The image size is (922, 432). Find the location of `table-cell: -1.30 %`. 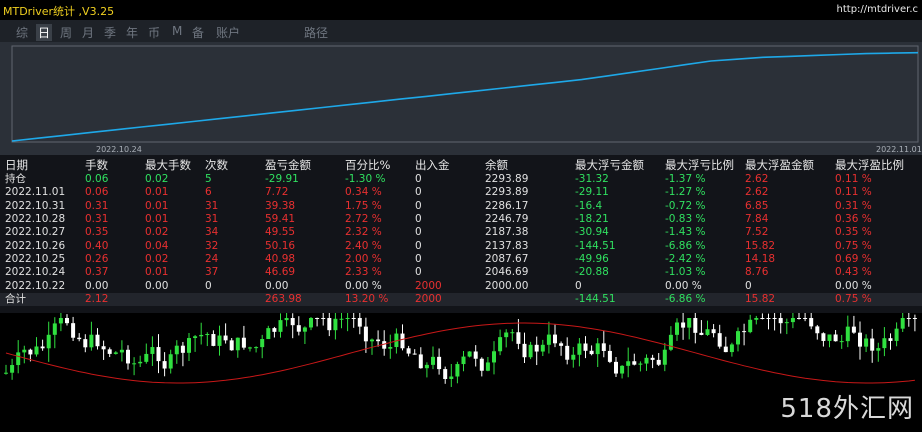

table-cell: -1.30 % is located at coordinates (365, 179).